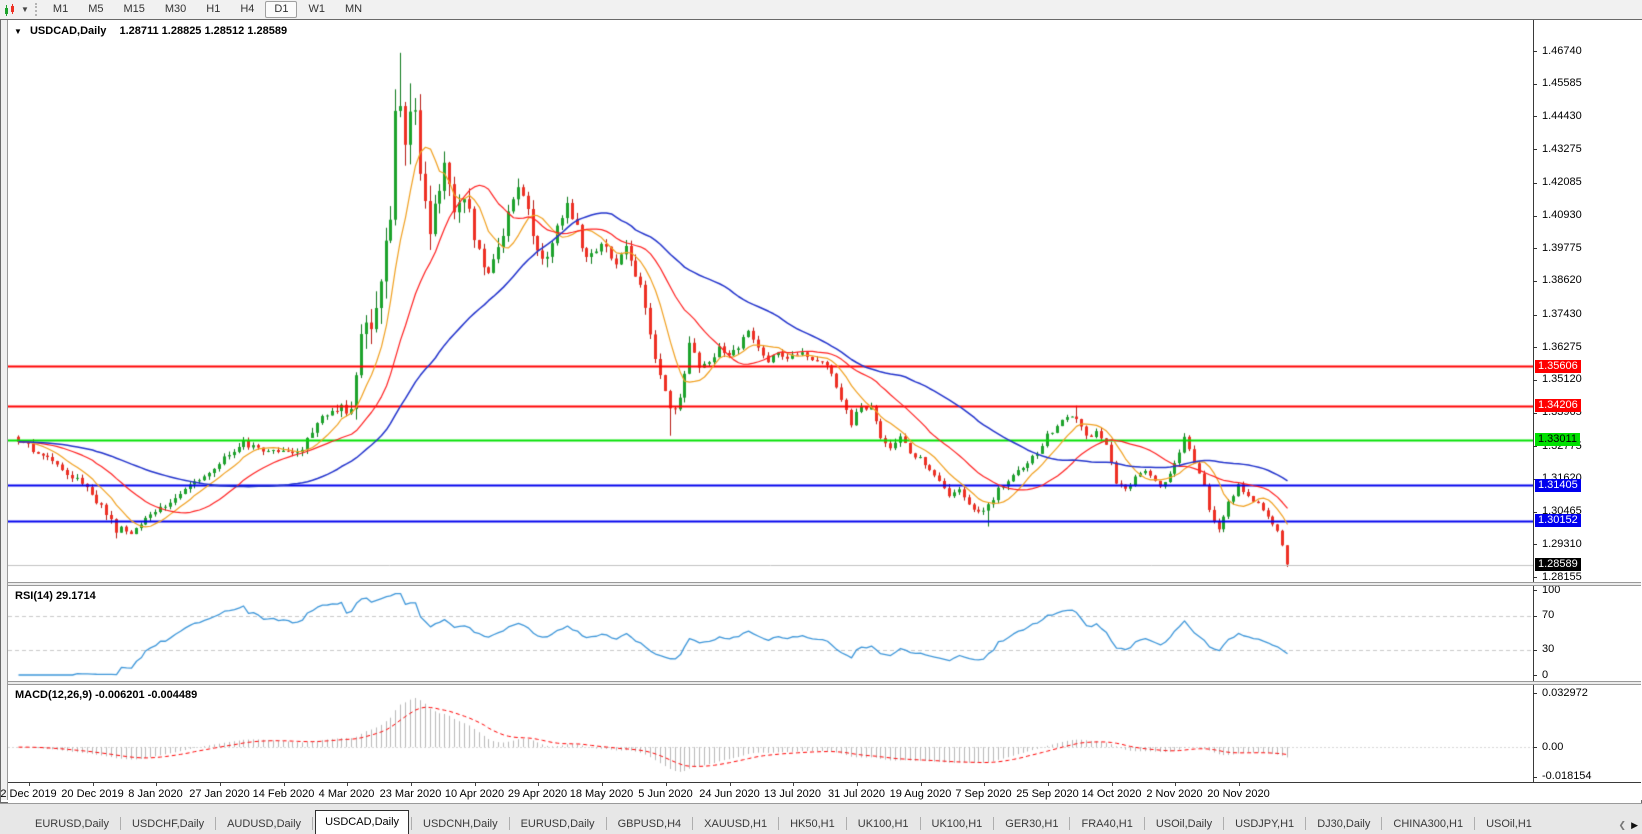 The width and height of the screenshot is (1642, 834). I want to click on price-tick-label: 1.46740, so click(1562, 51).